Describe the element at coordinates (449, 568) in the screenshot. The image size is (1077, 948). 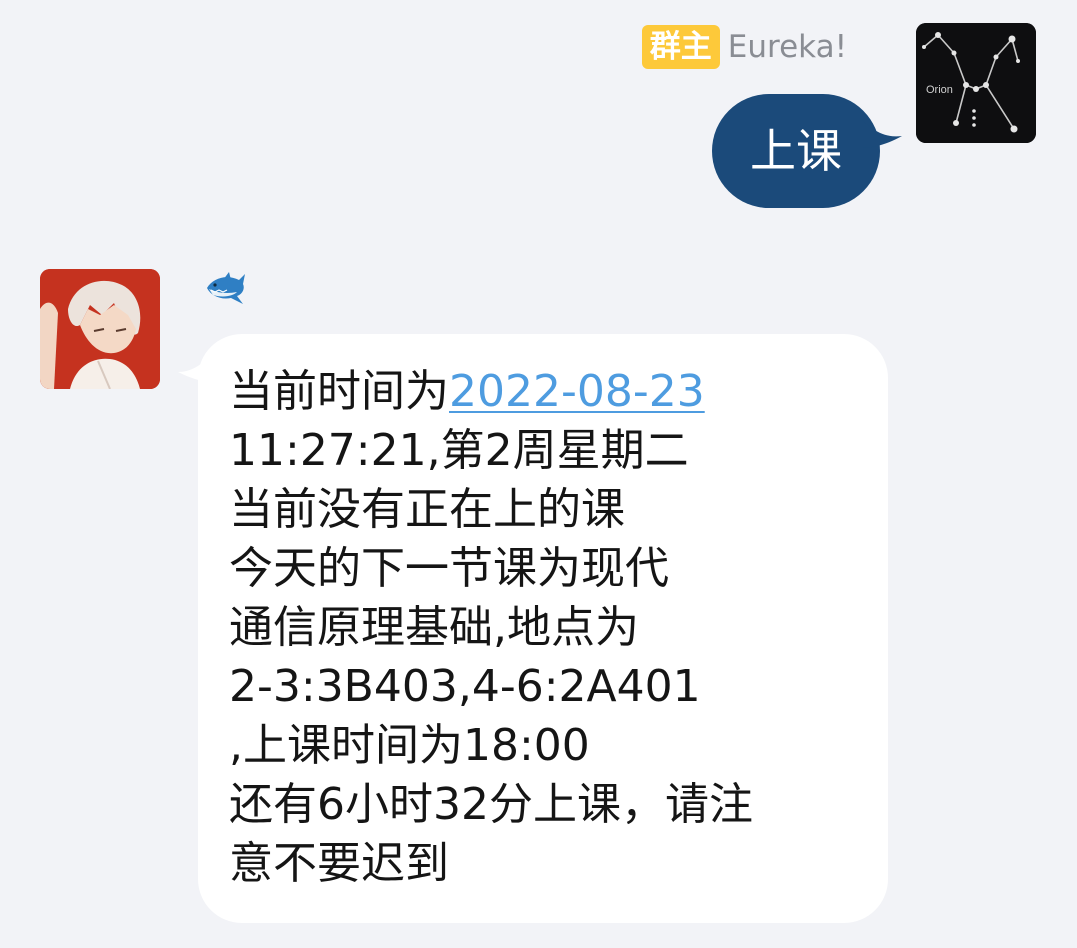
I see `message-line: 今天的下一节课为现代` at that location.